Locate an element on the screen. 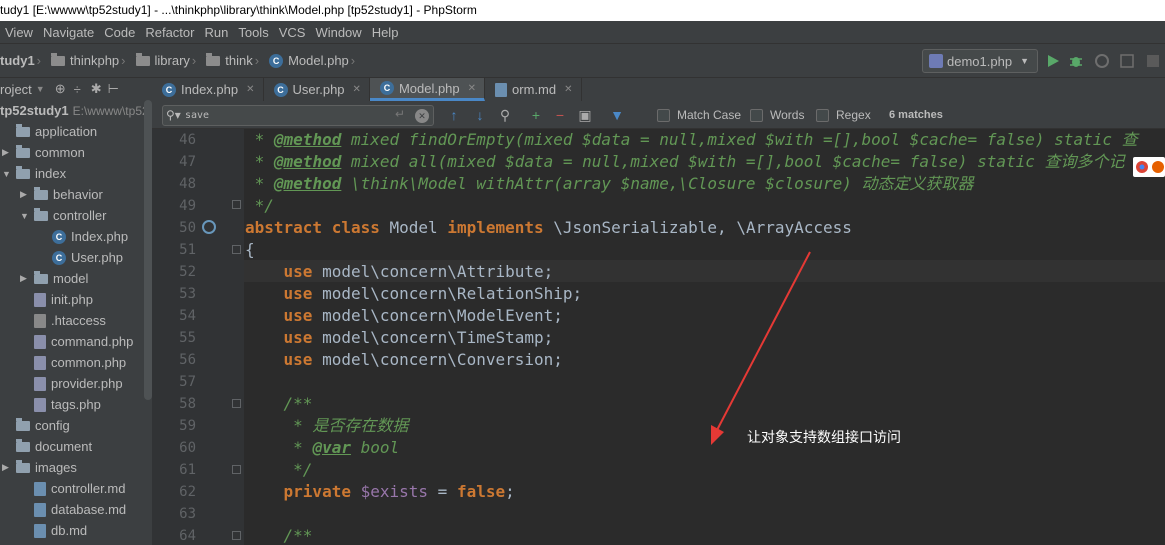 This screenshot has height=545, width=1165. tree-item: common.php is located at coordinates (73, 362).